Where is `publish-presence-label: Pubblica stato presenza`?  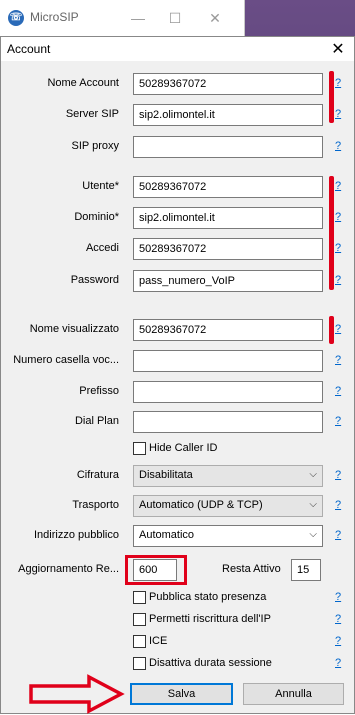 publish-presence-label: Pubblica stato presenza is located at coordinates (208, 597).